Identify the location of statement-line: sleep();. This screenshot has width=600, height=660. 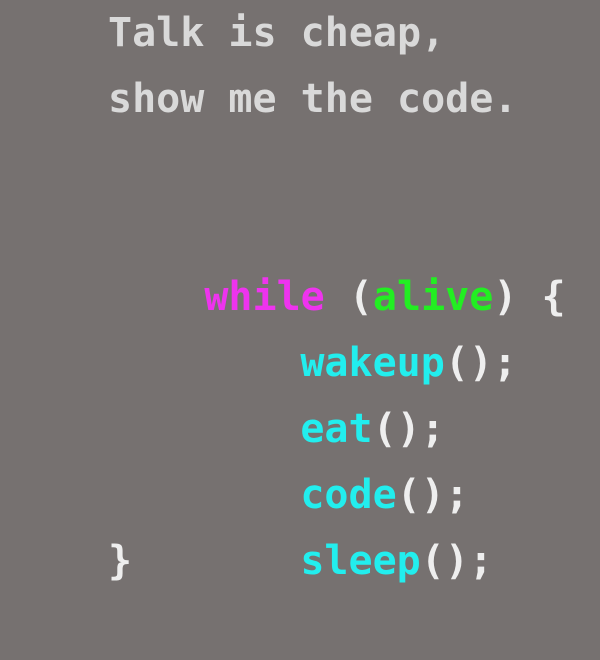
(348, 523).